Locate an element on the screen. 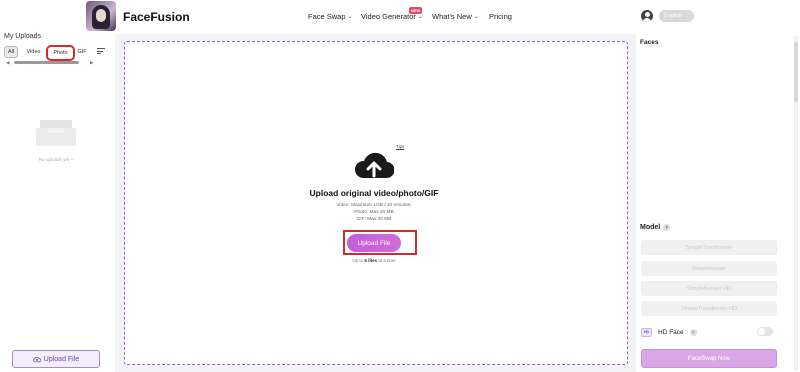 This screenshot has height=372, width=800. upload-limit-suffix: at a time is located at coordinates (386, 260).